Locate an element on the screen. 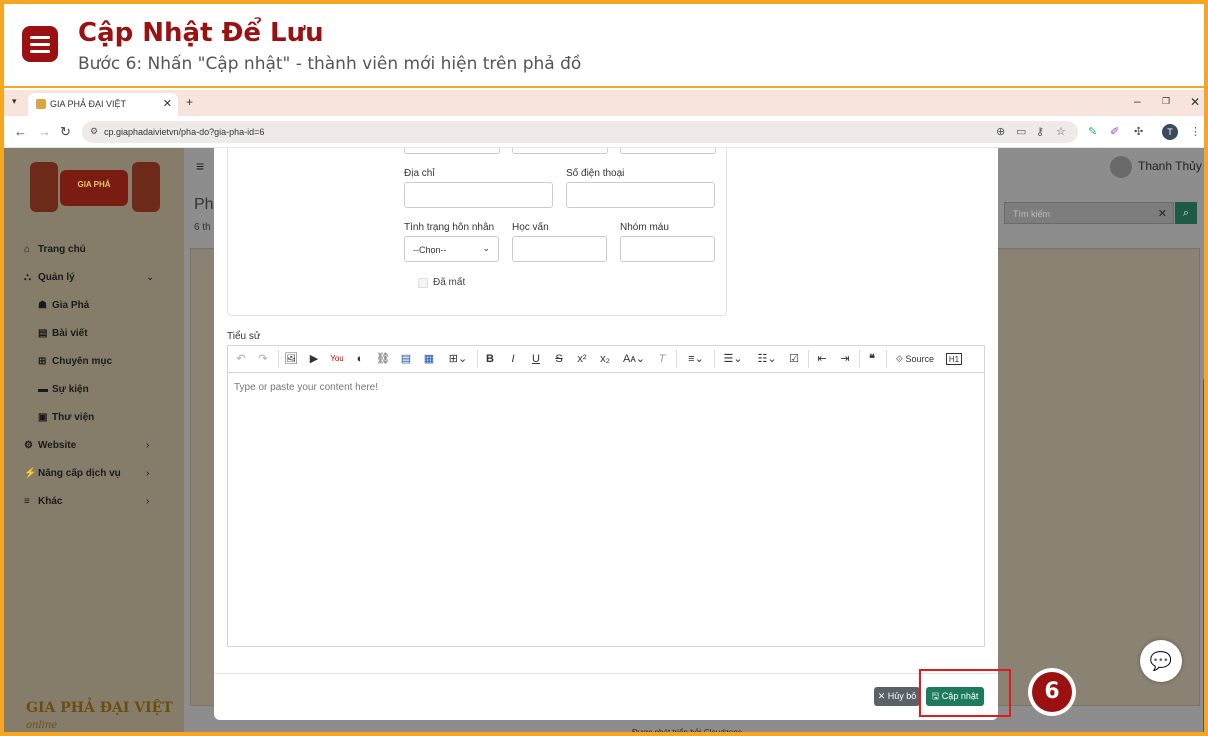 This screenshot has width=1208, height=736. logo-bottom: GIA PHẢ ĐẠI VIỆT online is located at coordinates (99, 715).